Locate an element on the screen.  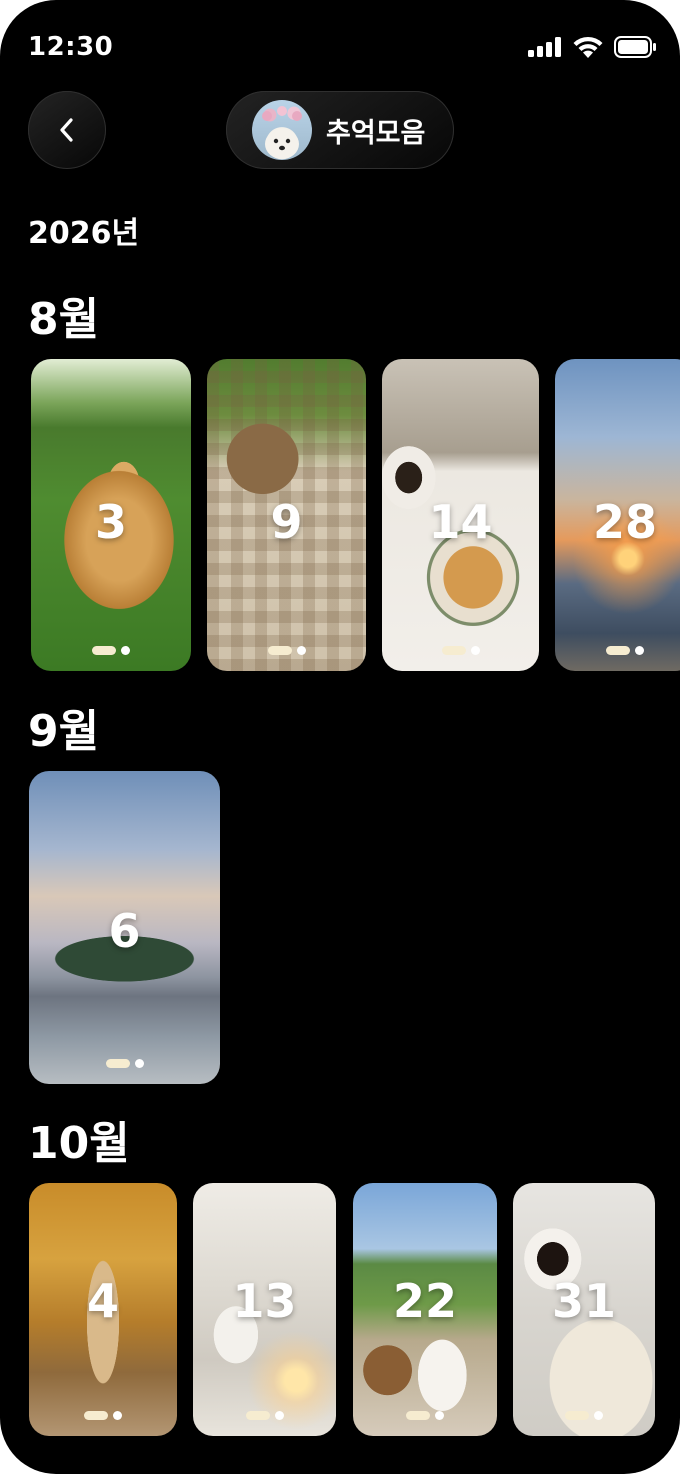
battery-icon is located at coordinates (635, 47).